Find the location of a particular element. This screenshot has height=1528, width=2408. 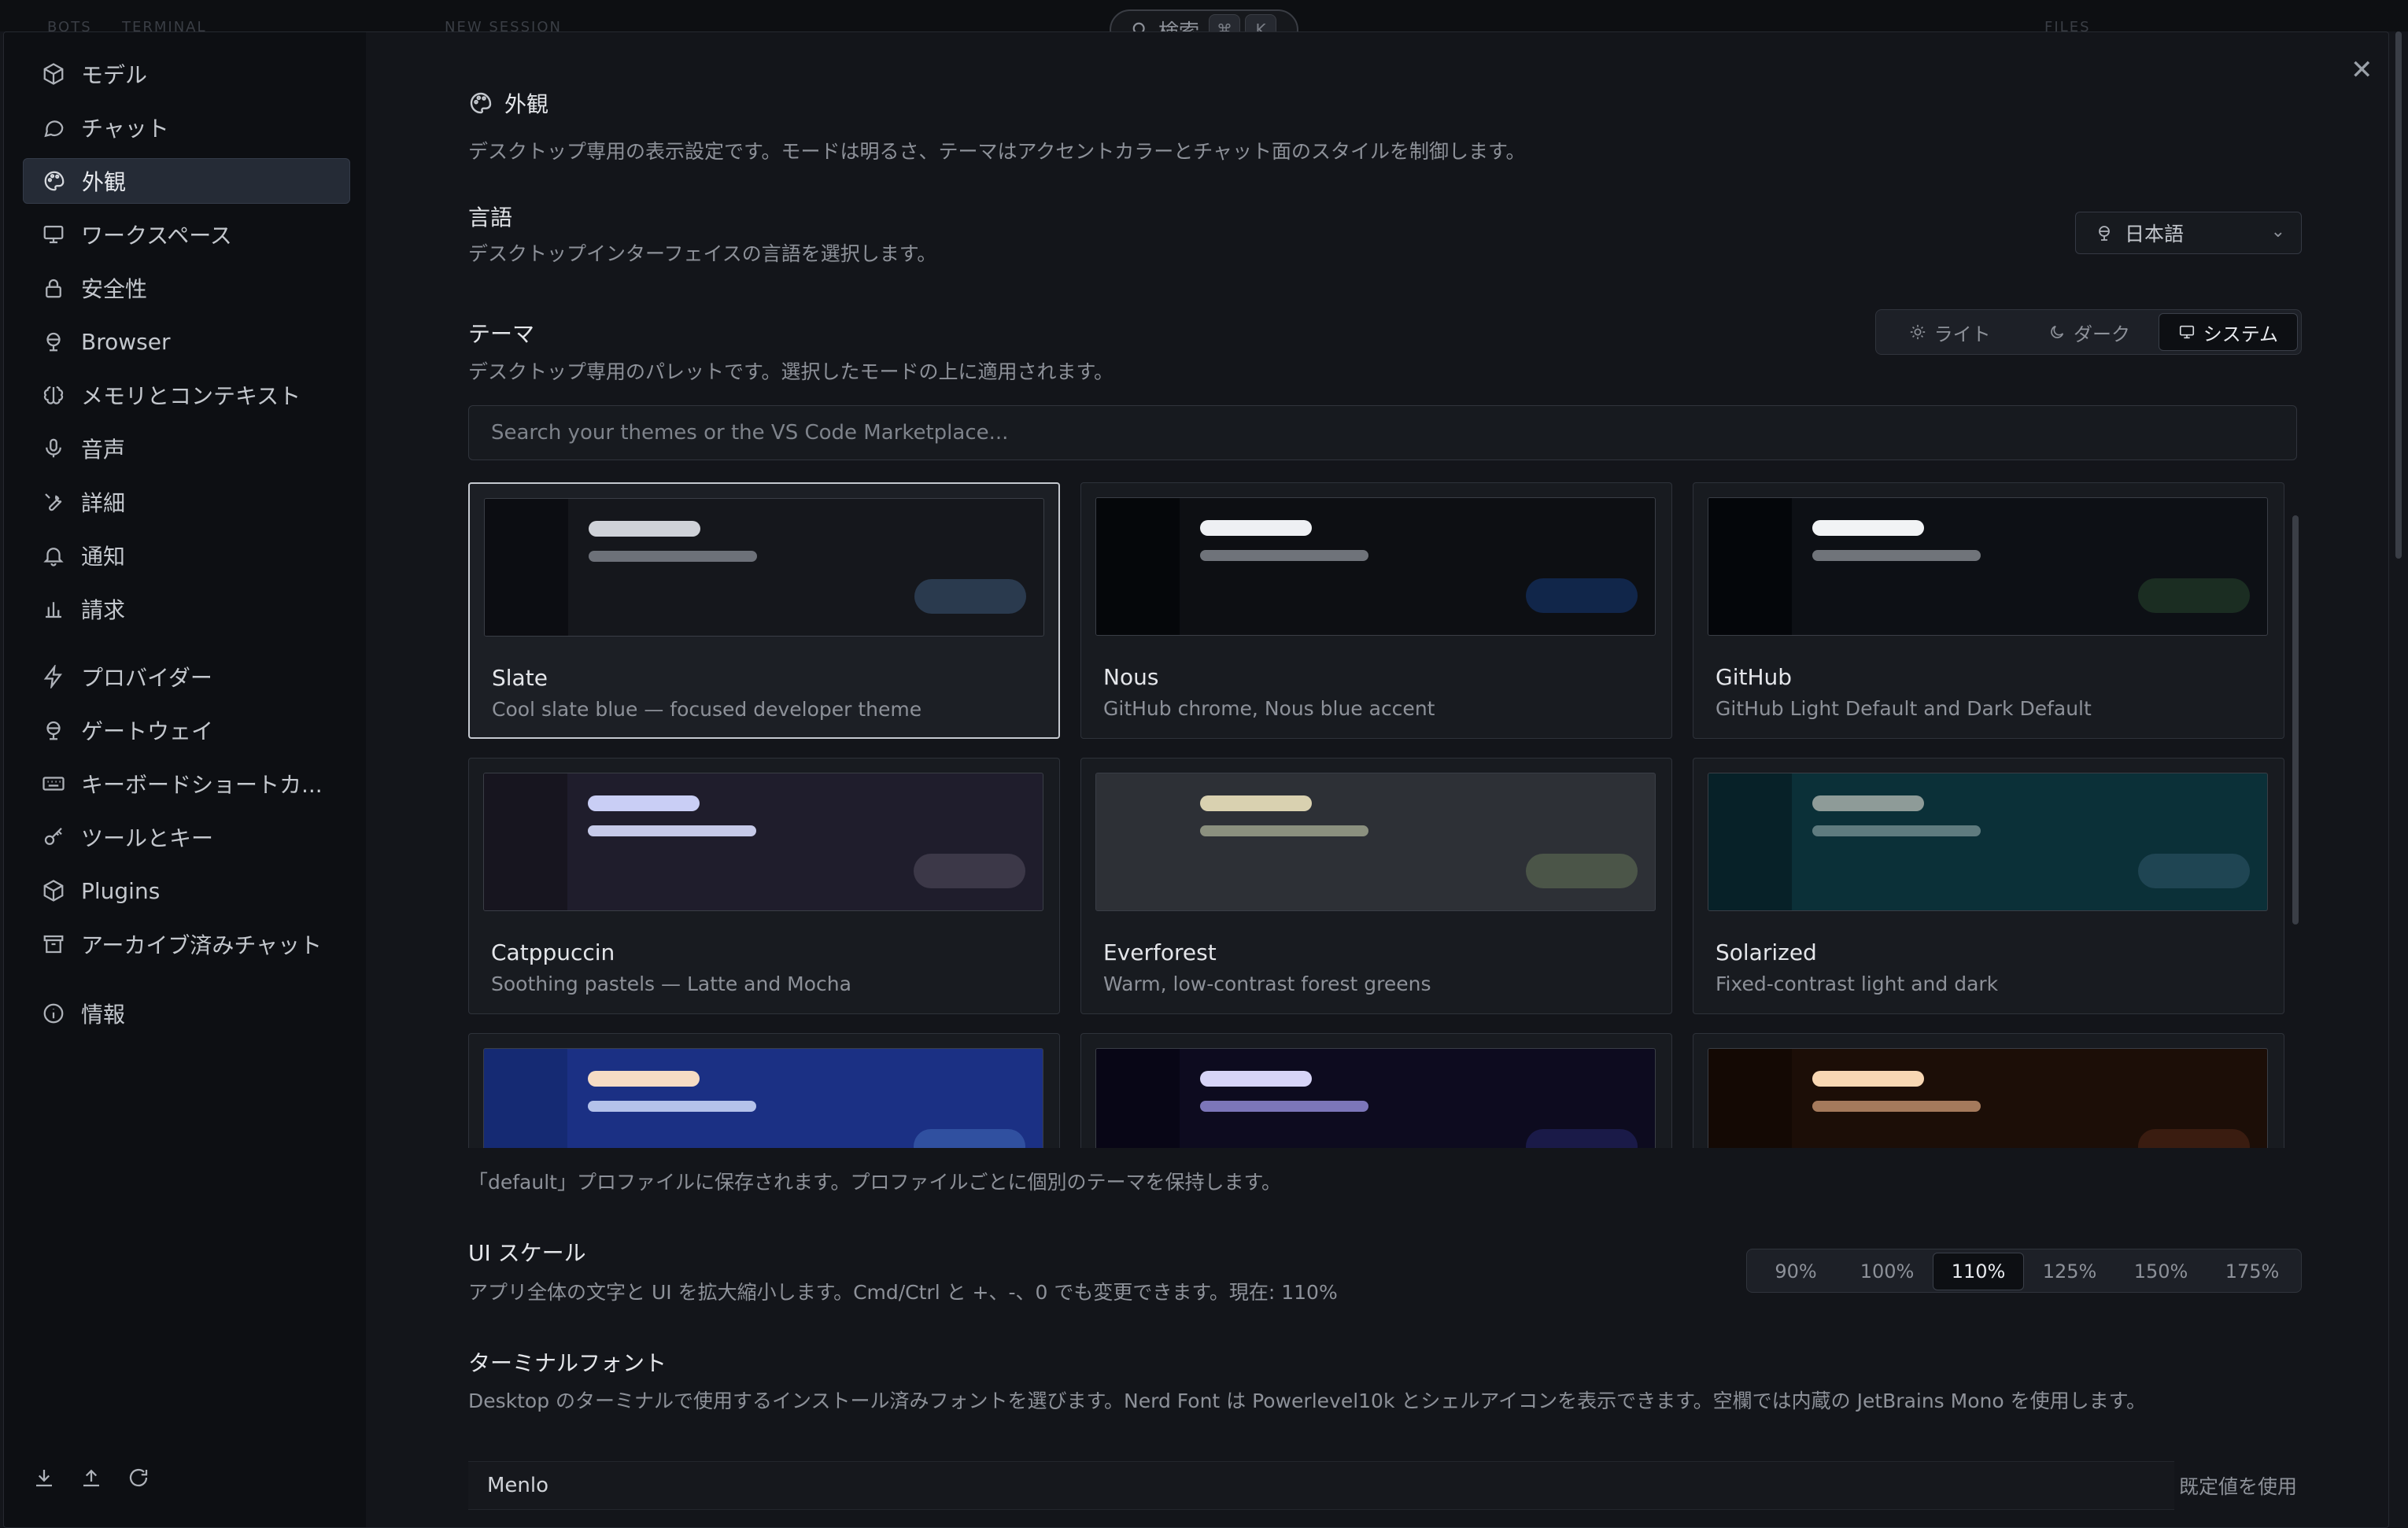

sidebar-item-plugins: Plugins is located at coordinates (186, 890).